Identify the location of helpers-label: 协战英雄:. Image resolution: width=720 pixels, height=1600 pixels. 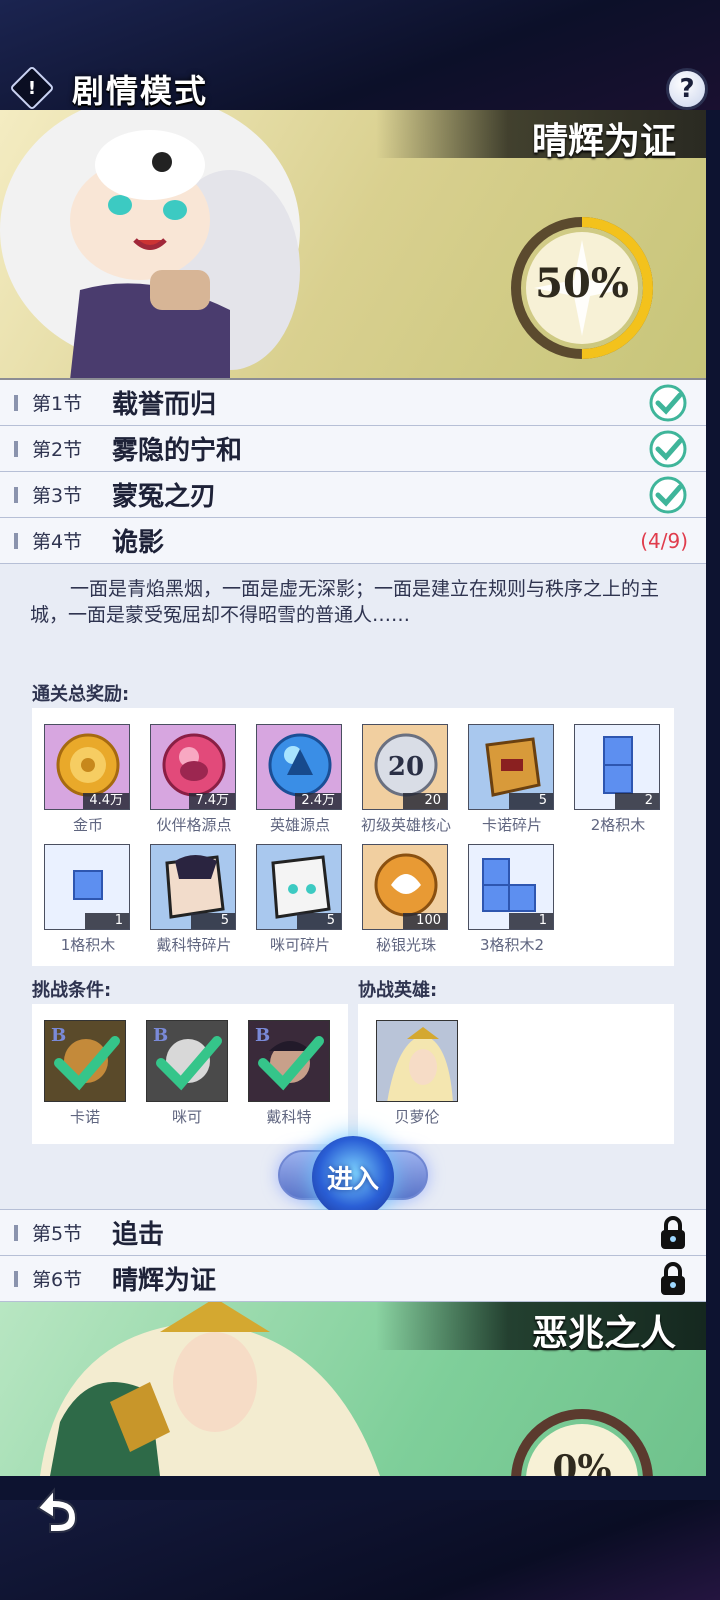
(398, 990).